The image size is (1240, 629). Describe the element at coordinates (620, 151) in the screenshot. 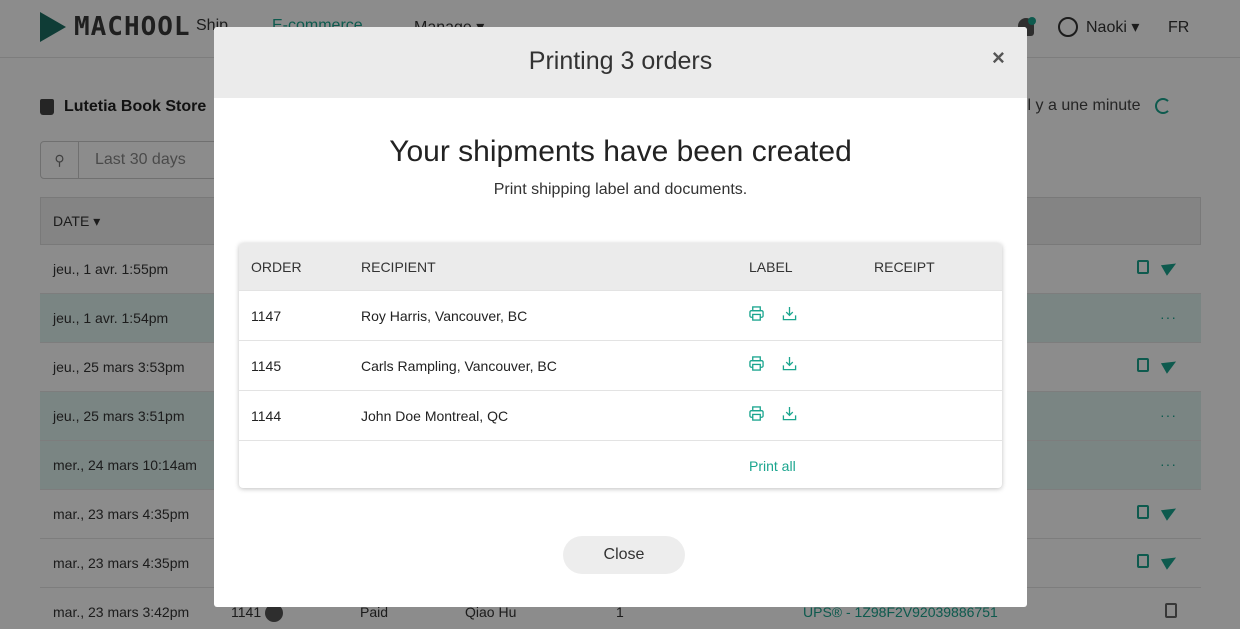

I see `success-heading: Your shipments have been created` at that location.